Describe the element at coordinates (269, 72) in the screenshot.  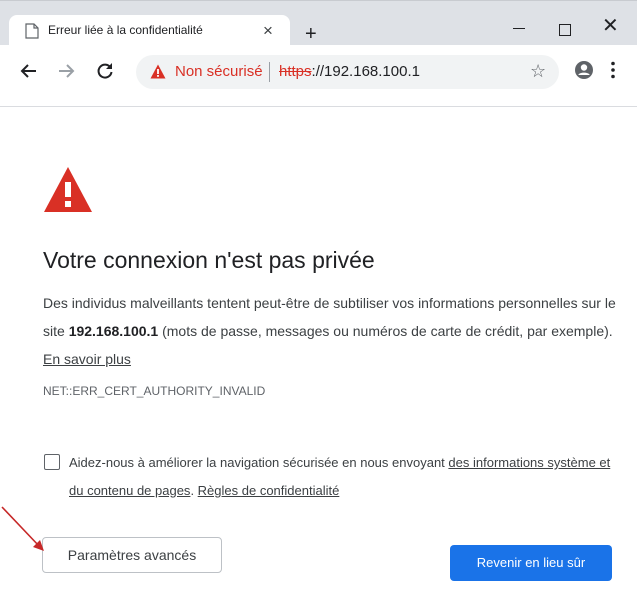
I see `omnibox-separator` at that location.